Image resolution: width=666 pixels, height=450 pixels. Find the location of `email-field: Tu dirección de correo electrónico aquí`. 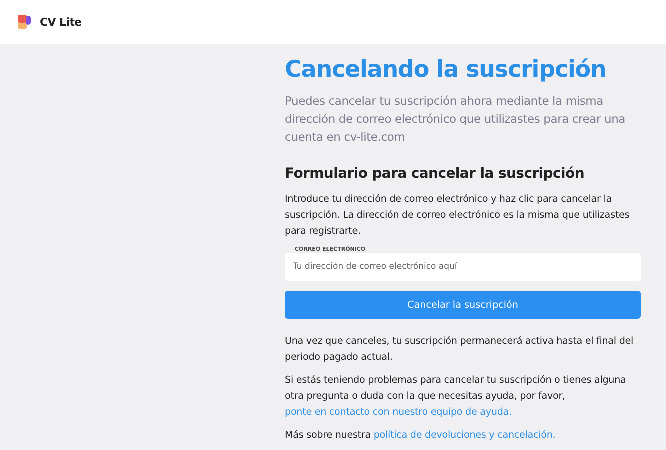

email-field: Tu dirección de correo electrónico aquí is located at coordinates (463, 267).